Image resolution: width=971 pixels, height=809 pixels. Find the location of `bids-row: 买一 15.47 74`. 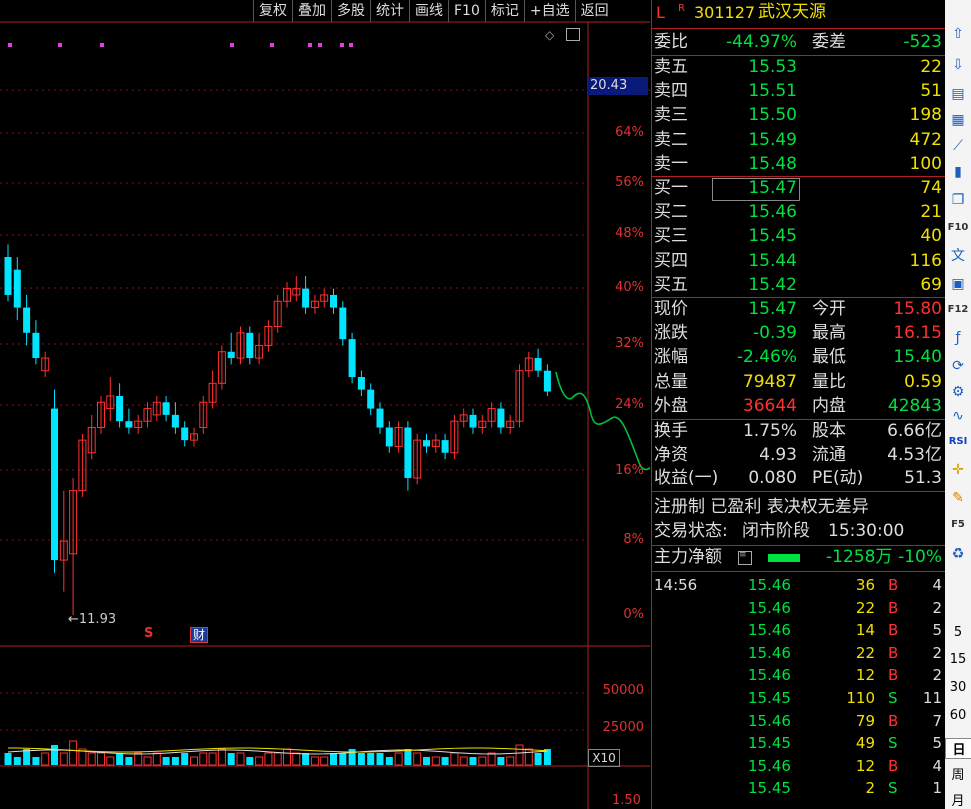

bids-row: 买一 15.47 74 is located at coordinates (798, 188).